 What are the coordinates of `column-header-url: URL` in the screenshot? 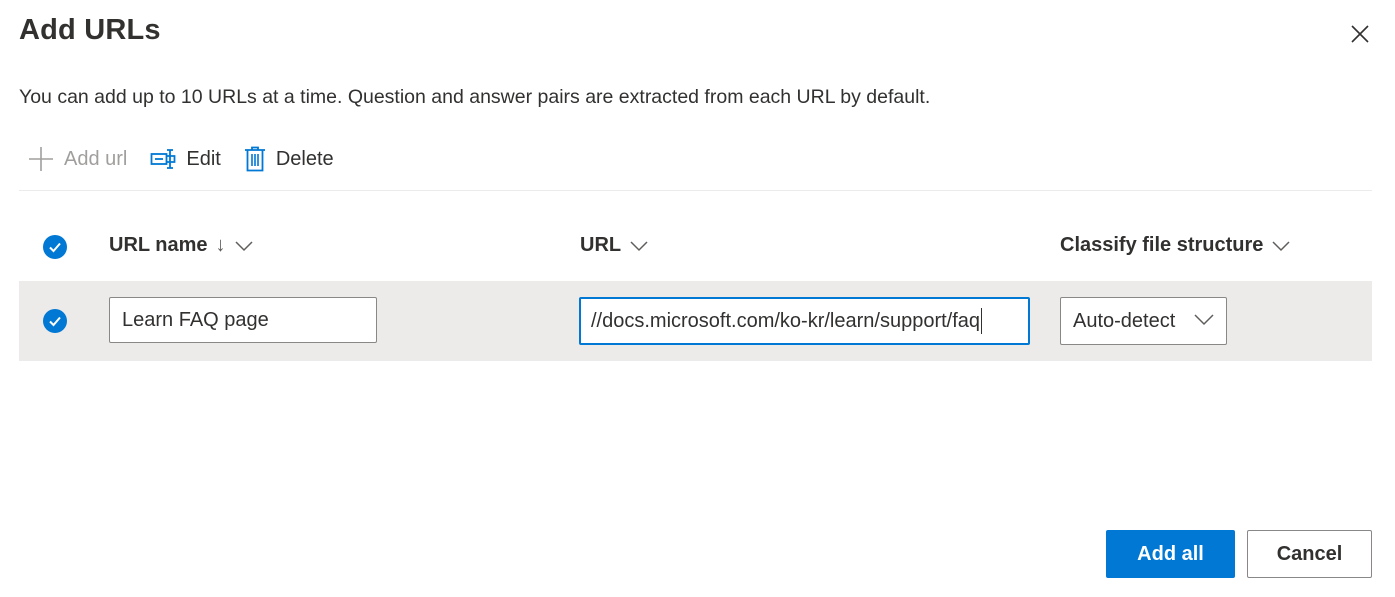 It's located at (614, 245).